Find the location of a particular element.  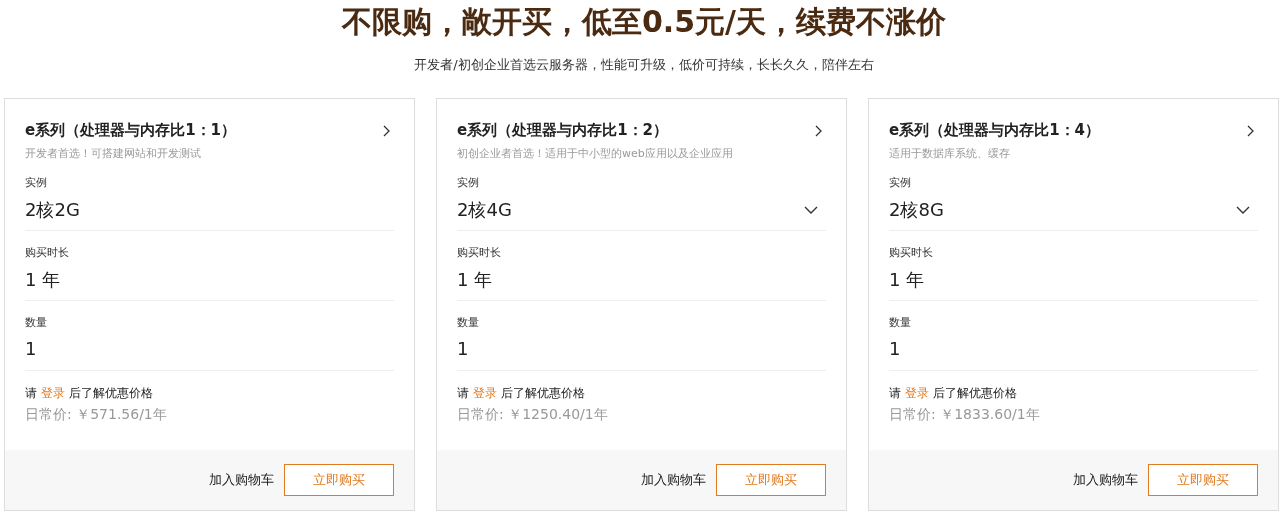

page-heading: 不限购，敞开买，低至0.5元/天，续费不涨价 is located at coordinates (644, 22).